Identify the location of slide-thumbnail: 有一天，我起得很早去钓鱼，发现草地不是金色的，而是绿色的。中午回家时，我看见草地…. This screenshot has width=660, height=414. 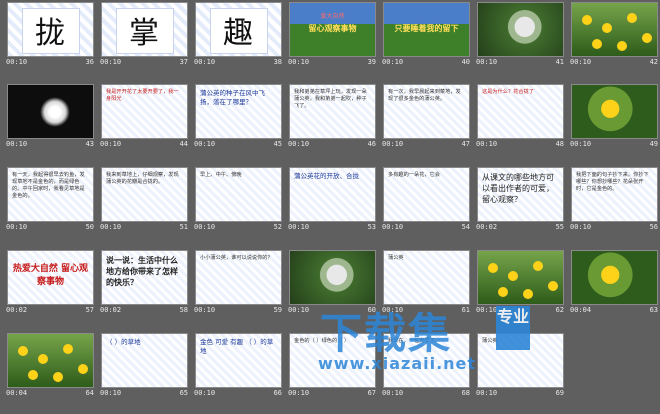
(51, 199).